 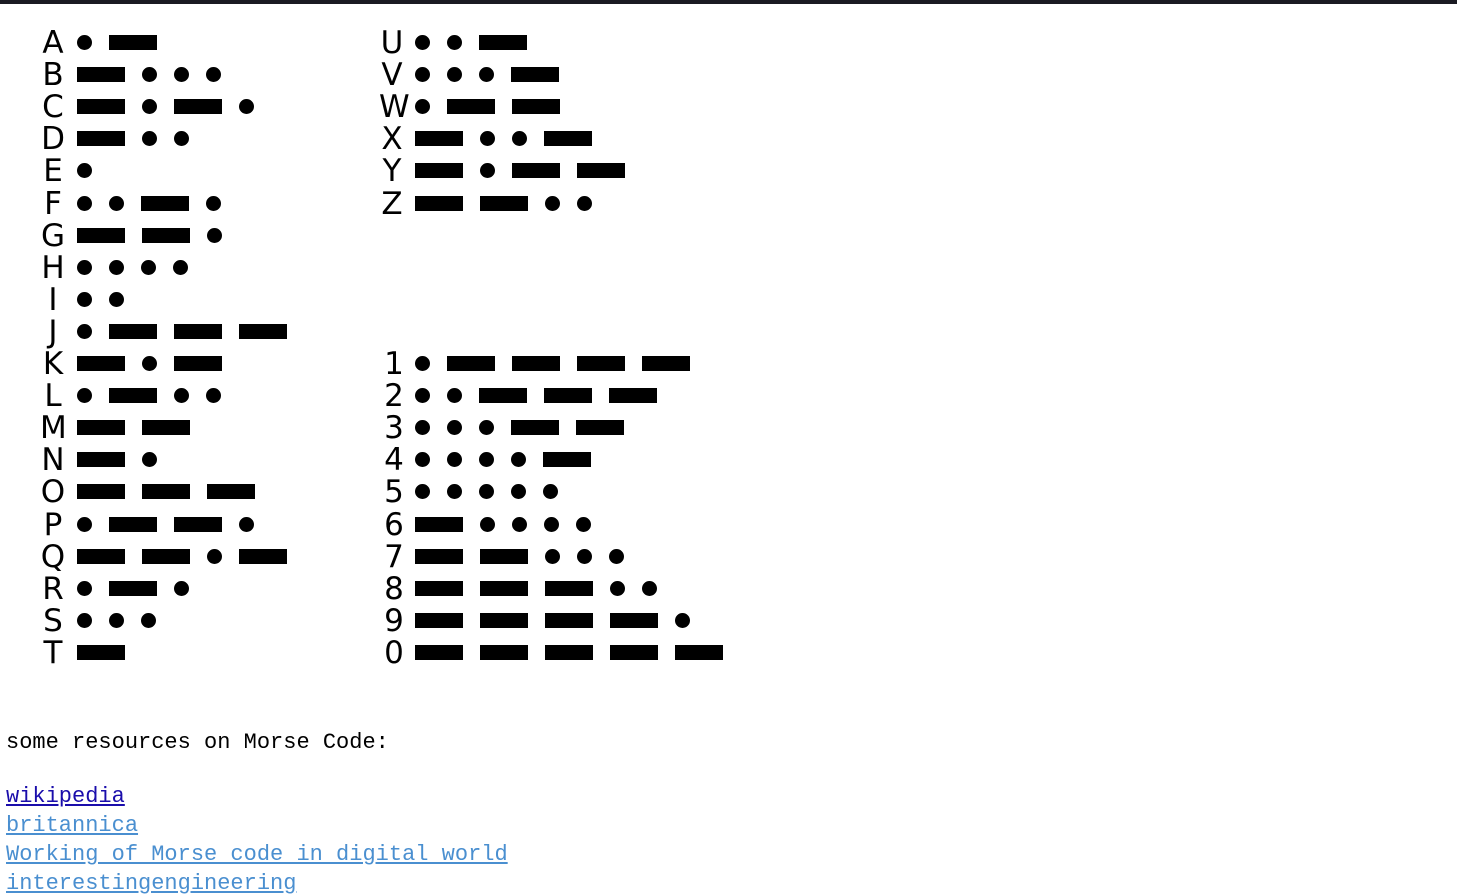 I want to click on morse-char-a: A, so click(x=53, y=43).